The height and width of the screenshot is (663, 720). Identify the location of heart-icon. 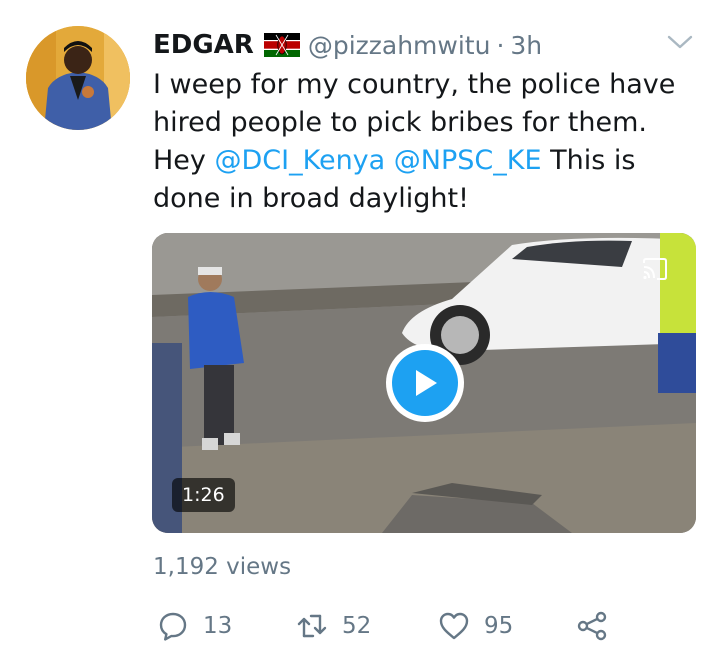
(454, 626).